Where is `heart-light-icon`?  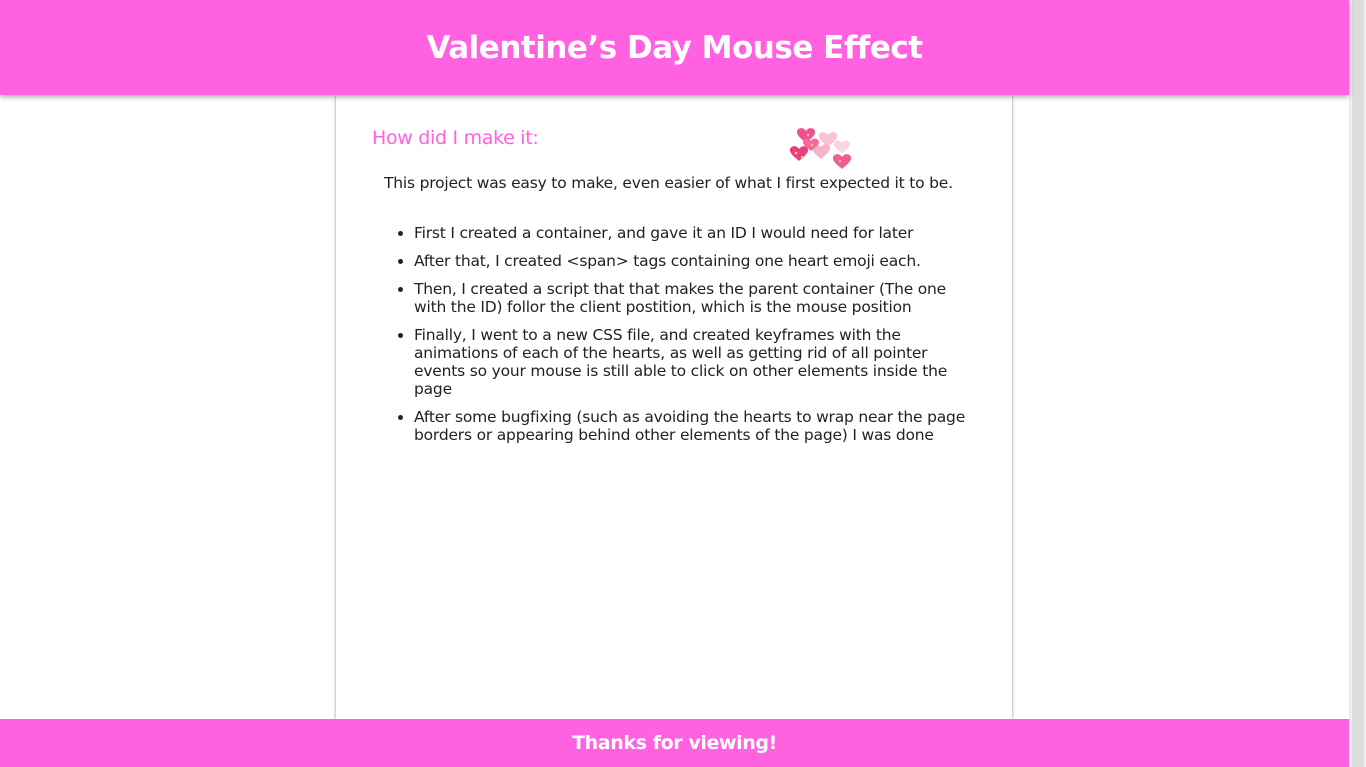
heart-light-icon is located at coordinates (842, 146).